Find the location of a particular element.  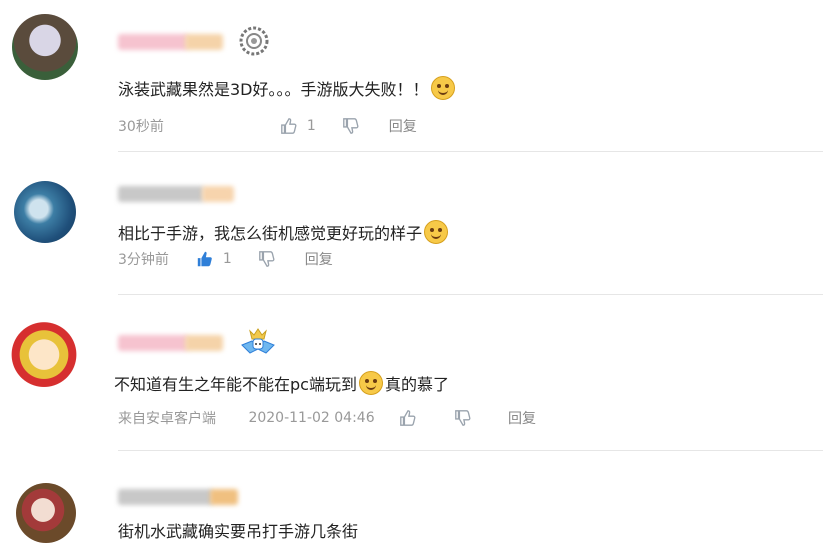

comment-text-tail: 真的慕了 is located at coordinates (416, 384).